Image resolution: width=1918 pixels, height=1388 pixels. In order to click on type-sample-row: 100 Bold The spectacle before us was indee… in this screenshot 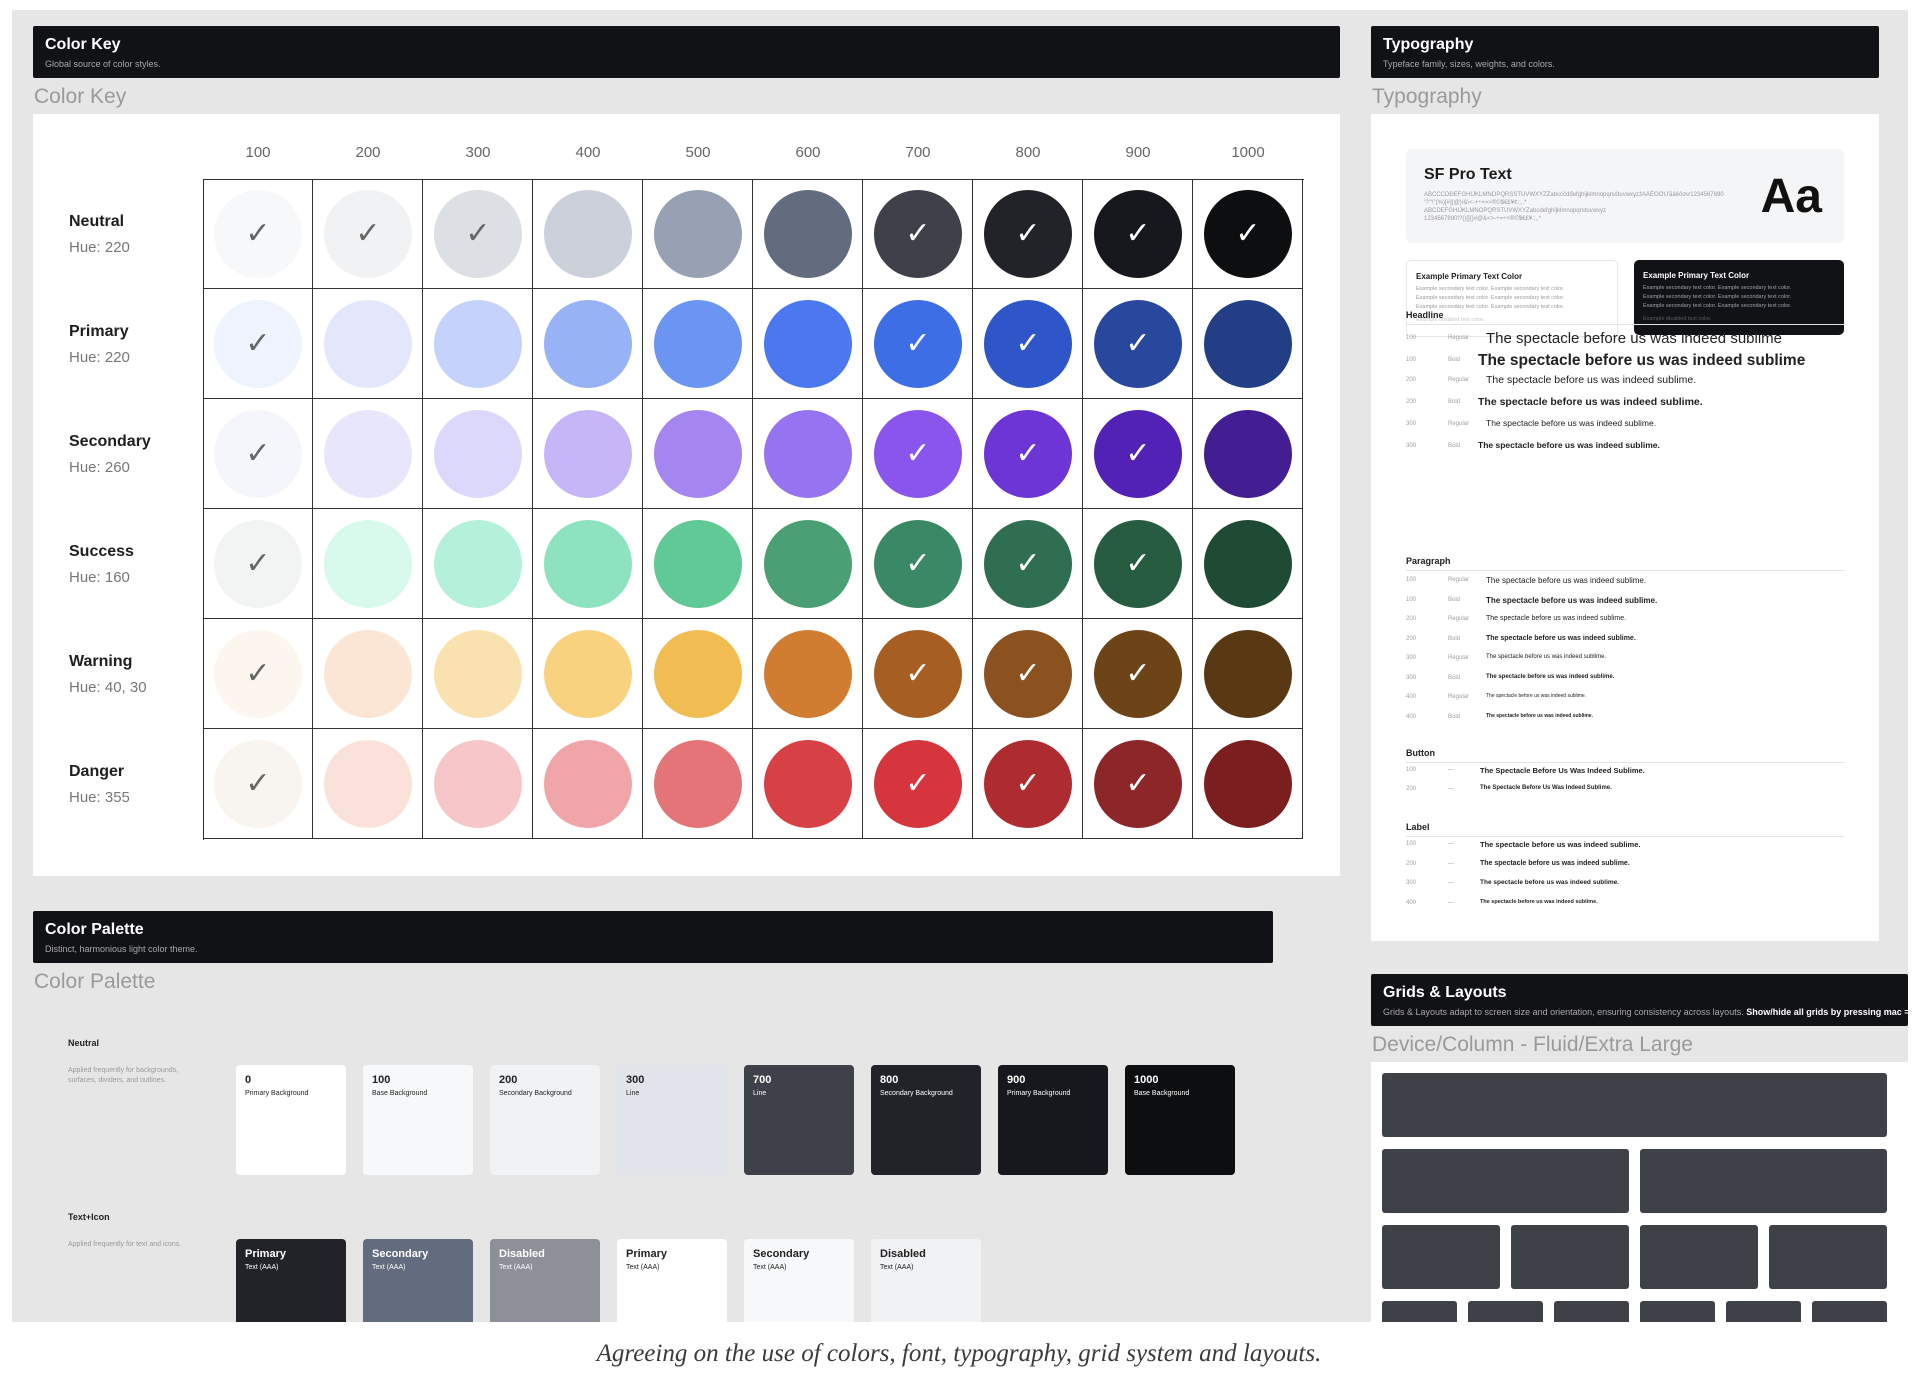, I will do `click(1626, 362)`.